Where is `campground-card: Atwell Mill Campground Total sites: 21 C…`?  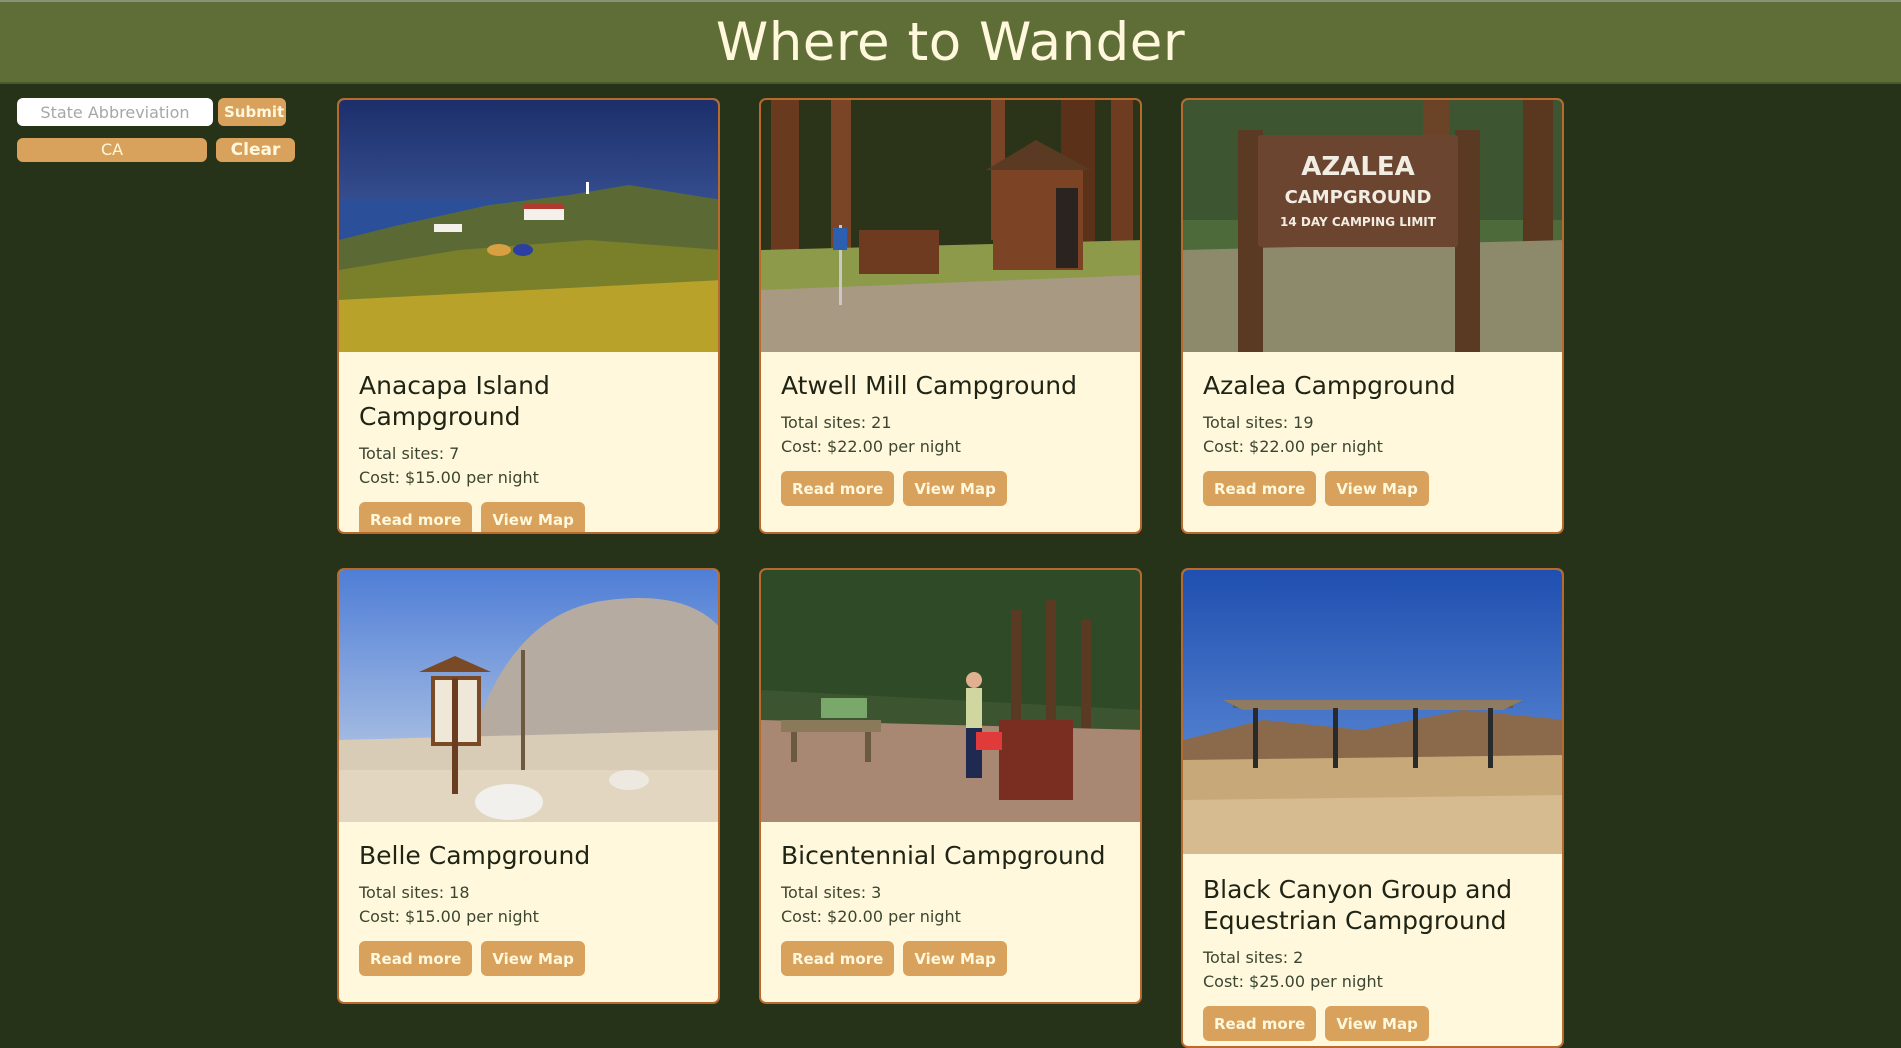 campground-card: Atwell Mill Campground Total sites: 21 C… is located at coordinates (950, 316).